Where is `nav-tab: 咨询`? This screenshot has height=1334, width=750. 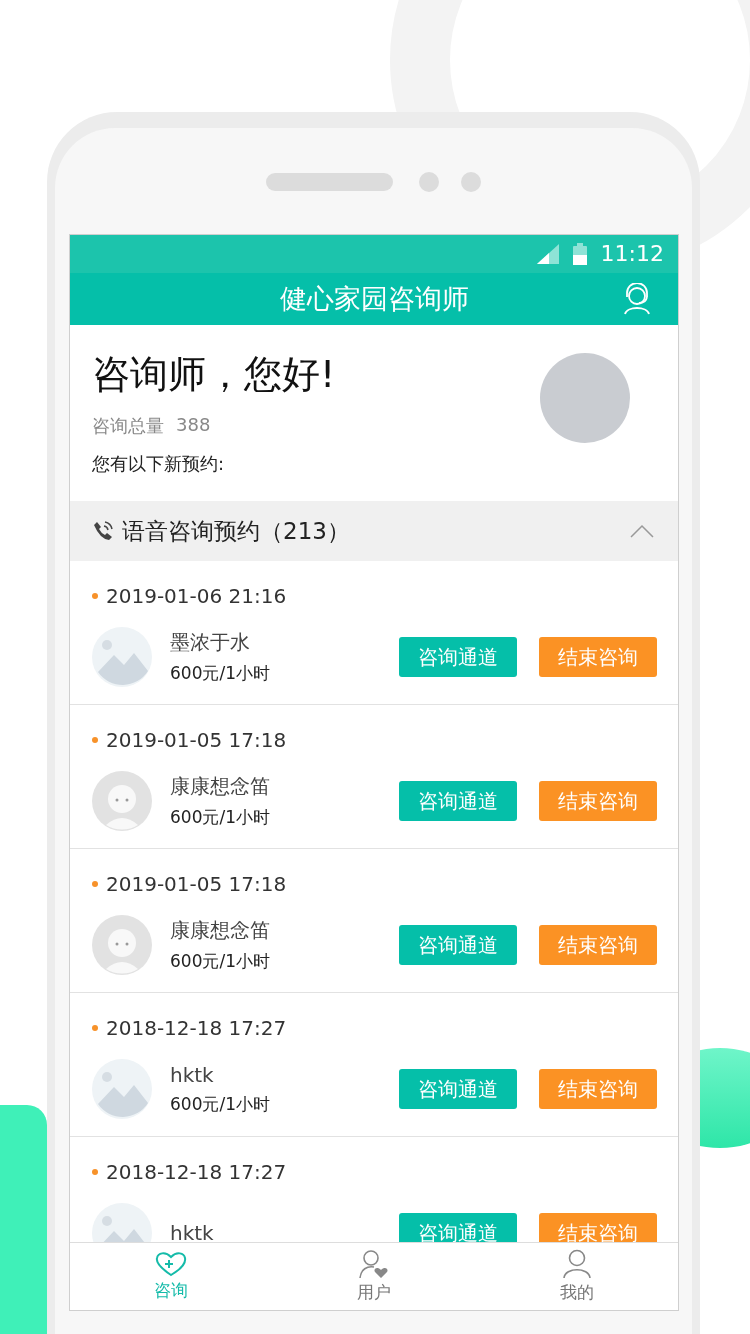
nav-tab: 咨询 is located at coordinates (171, 1276).